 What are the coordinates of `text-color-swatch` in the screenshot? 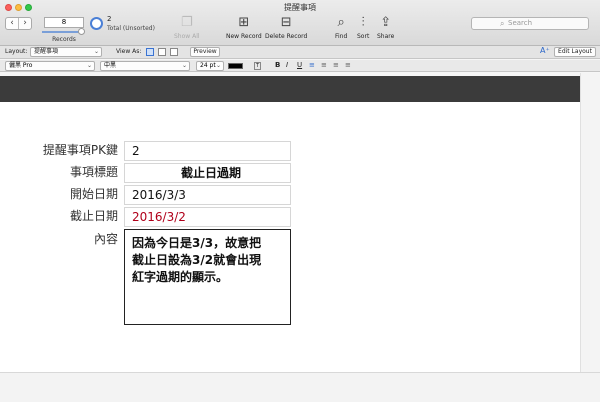 It's located at (235, 66).